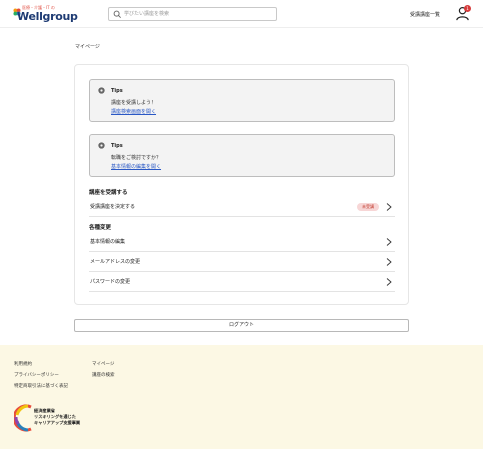 This screenshot has height=449, width=483. Describe the element at coordinates (368, 207) in the screenshot. I see `status-badge: 未受講` at that location.